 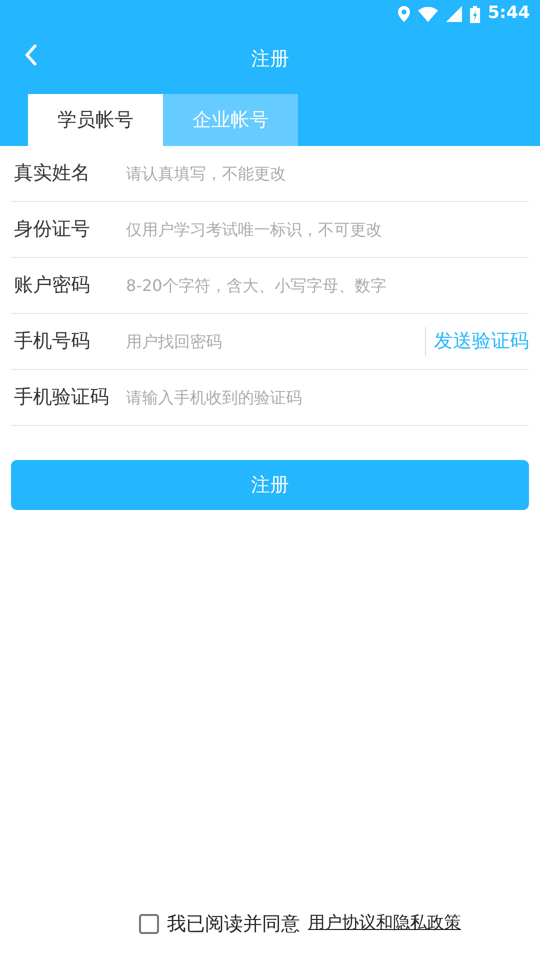 I want to click on field-label: 身份证号, so click(x=52, y=229).